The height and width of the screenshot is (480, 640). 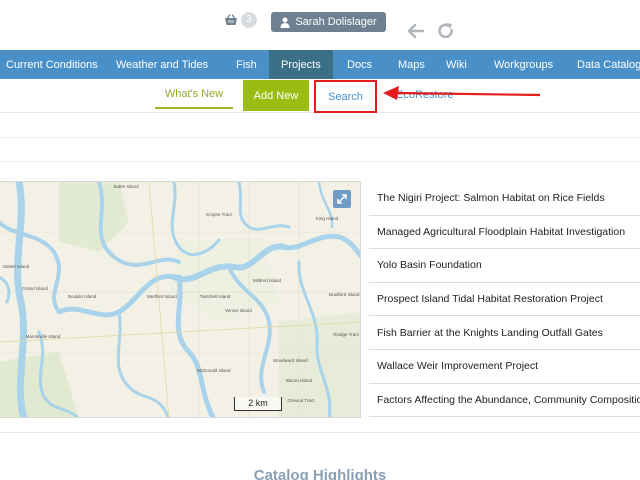 What do you see at coordinates (194, 98) in the screenshot?
I see `tab-whats-new: What's New` at bounding box center [194, 98].